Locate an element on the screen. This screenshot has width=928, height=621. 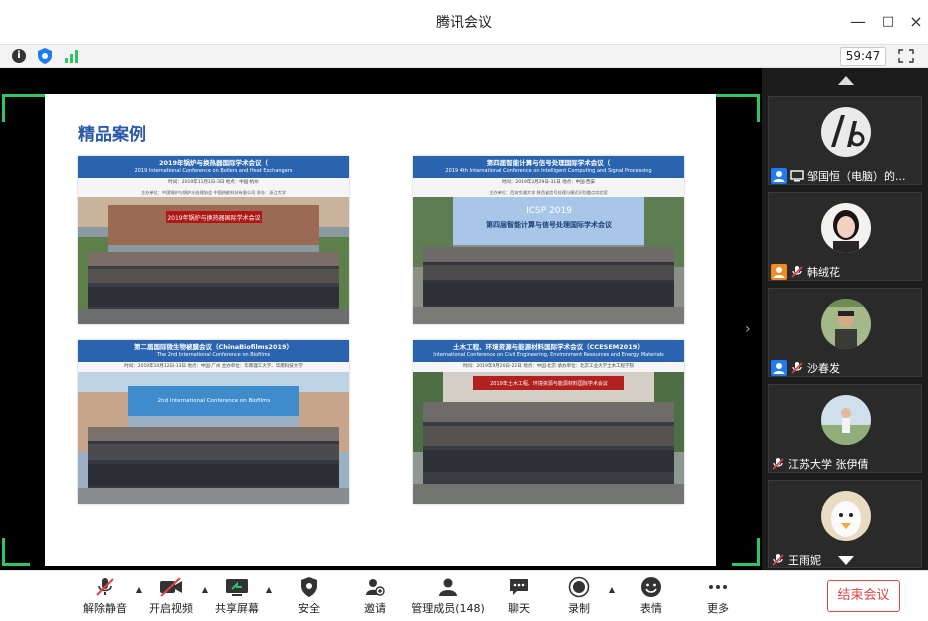
case-meta: 时间：2019年3月29日-31日 地点：中国·西安 is located at coordinates (548, 183).